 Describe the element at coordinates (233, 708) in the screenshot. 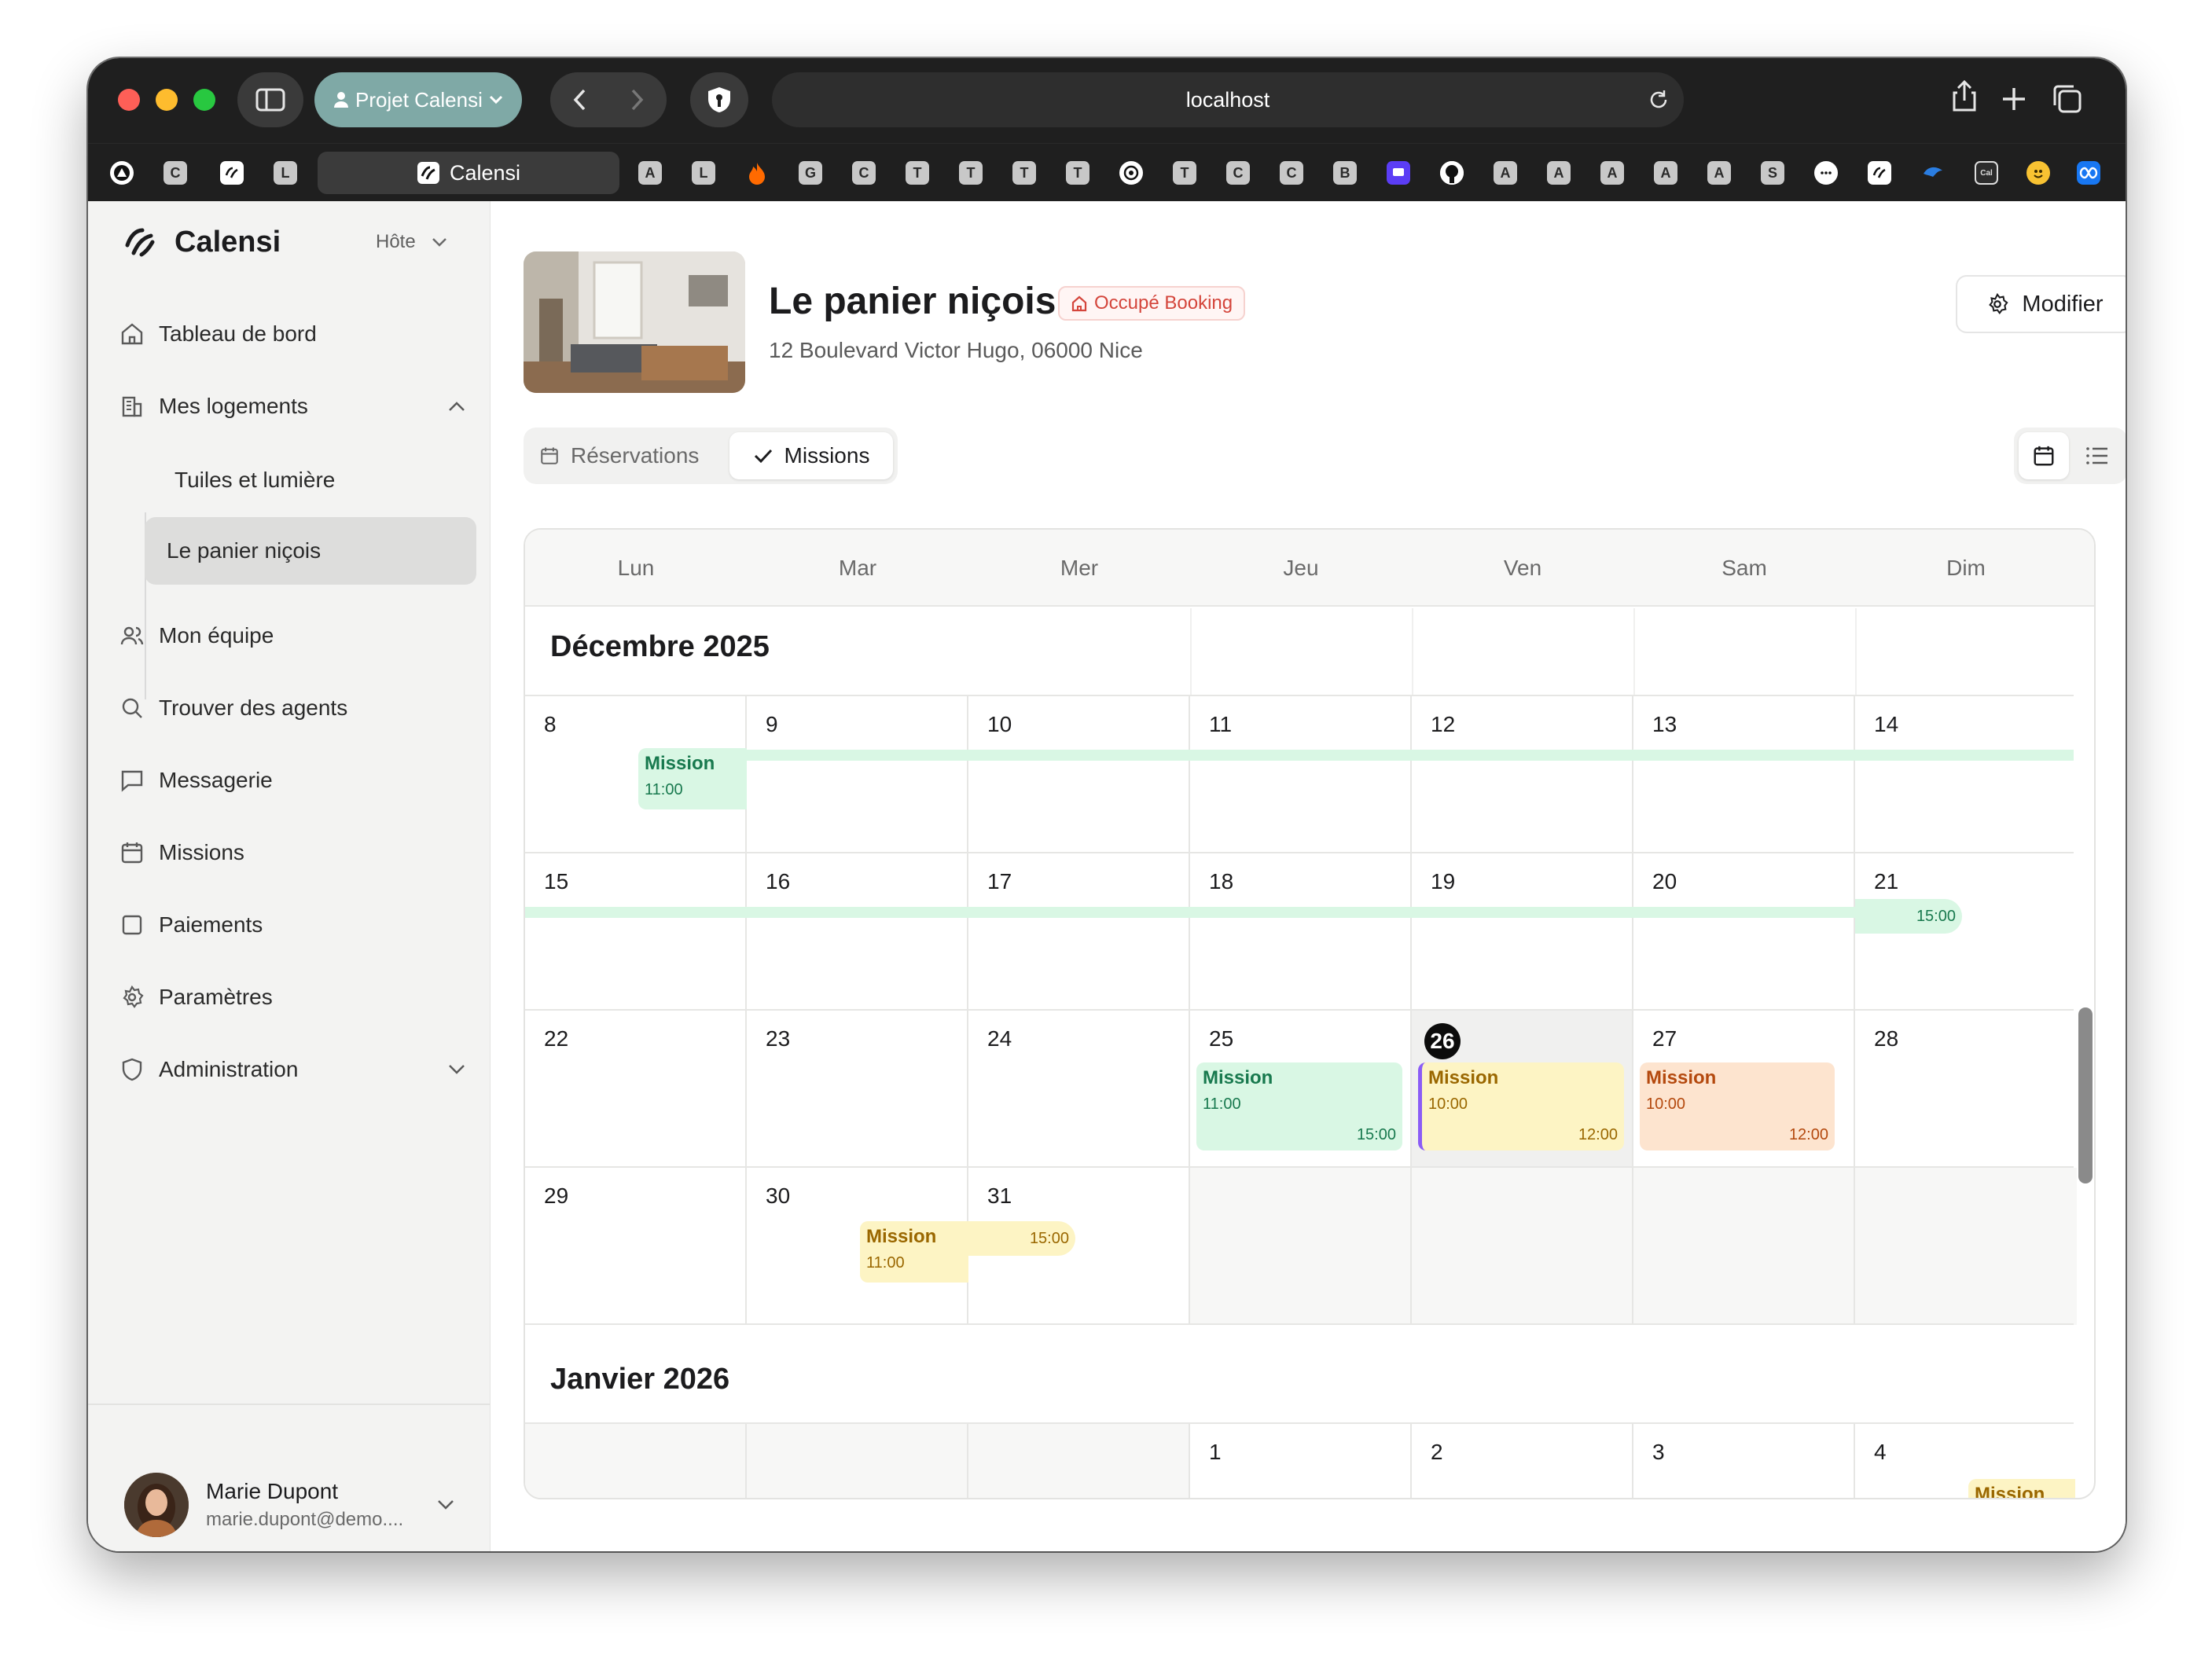

I see `nav-find-agents: Trouver des agents` at that location.